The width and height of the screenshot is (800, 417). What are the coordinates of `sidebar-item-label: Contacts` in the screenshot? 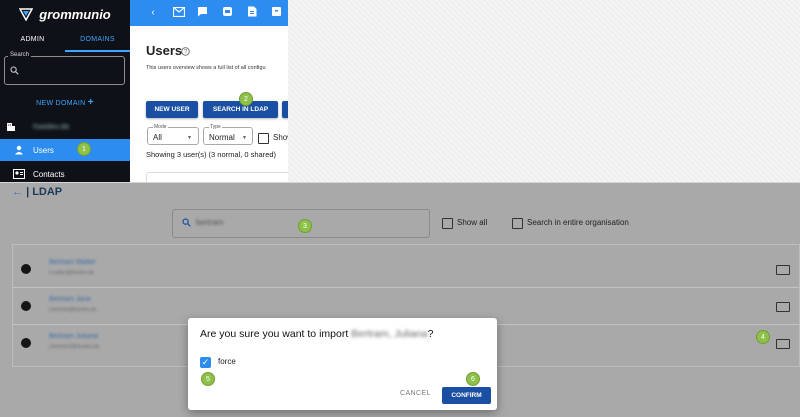 It's located at (49, 174).